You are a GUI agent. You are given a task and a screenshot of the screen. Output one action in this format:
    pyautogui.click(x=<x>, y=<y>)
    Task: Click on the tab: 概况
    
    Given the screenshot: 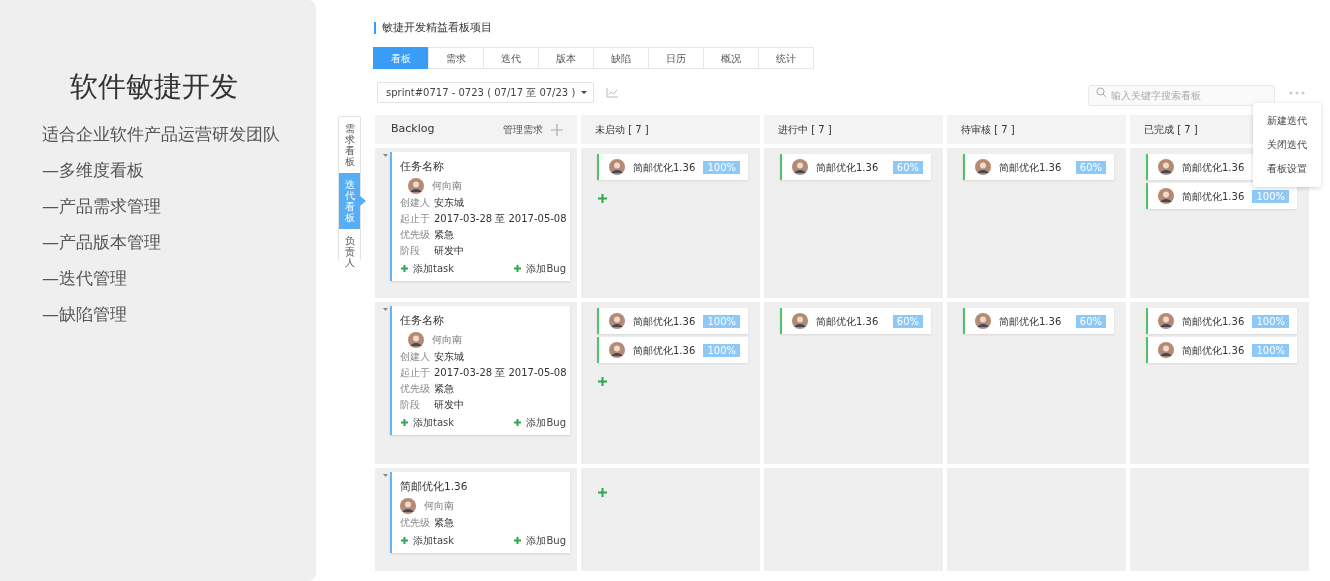 What is the action you would take?
    pyautogui.click(x=731, y=58)
    